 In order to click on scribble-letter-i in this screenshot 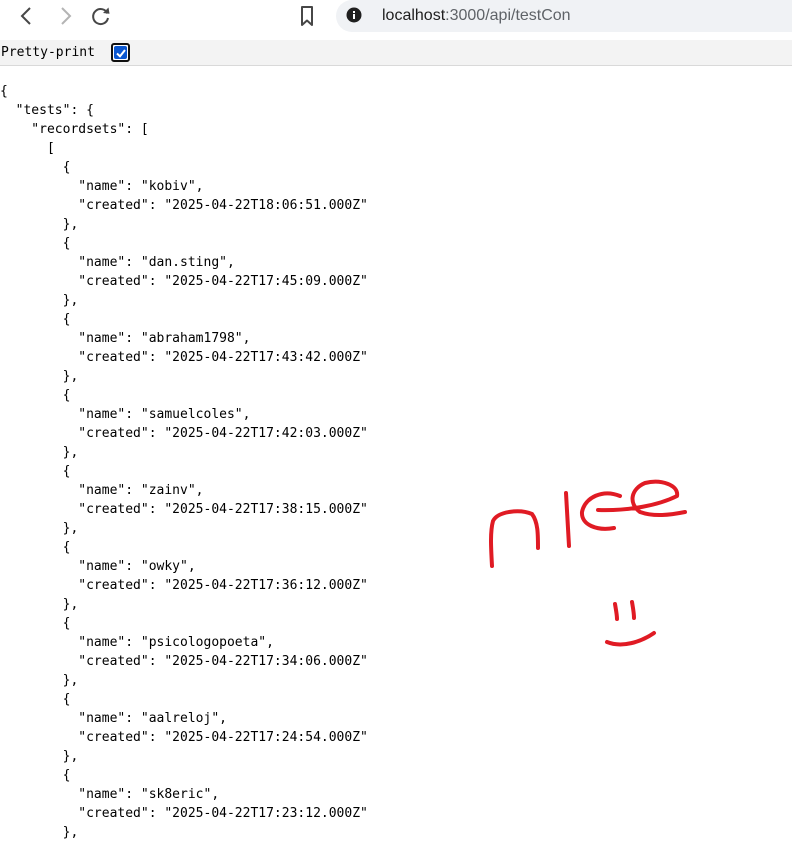, I will do `click(567, 519)`.